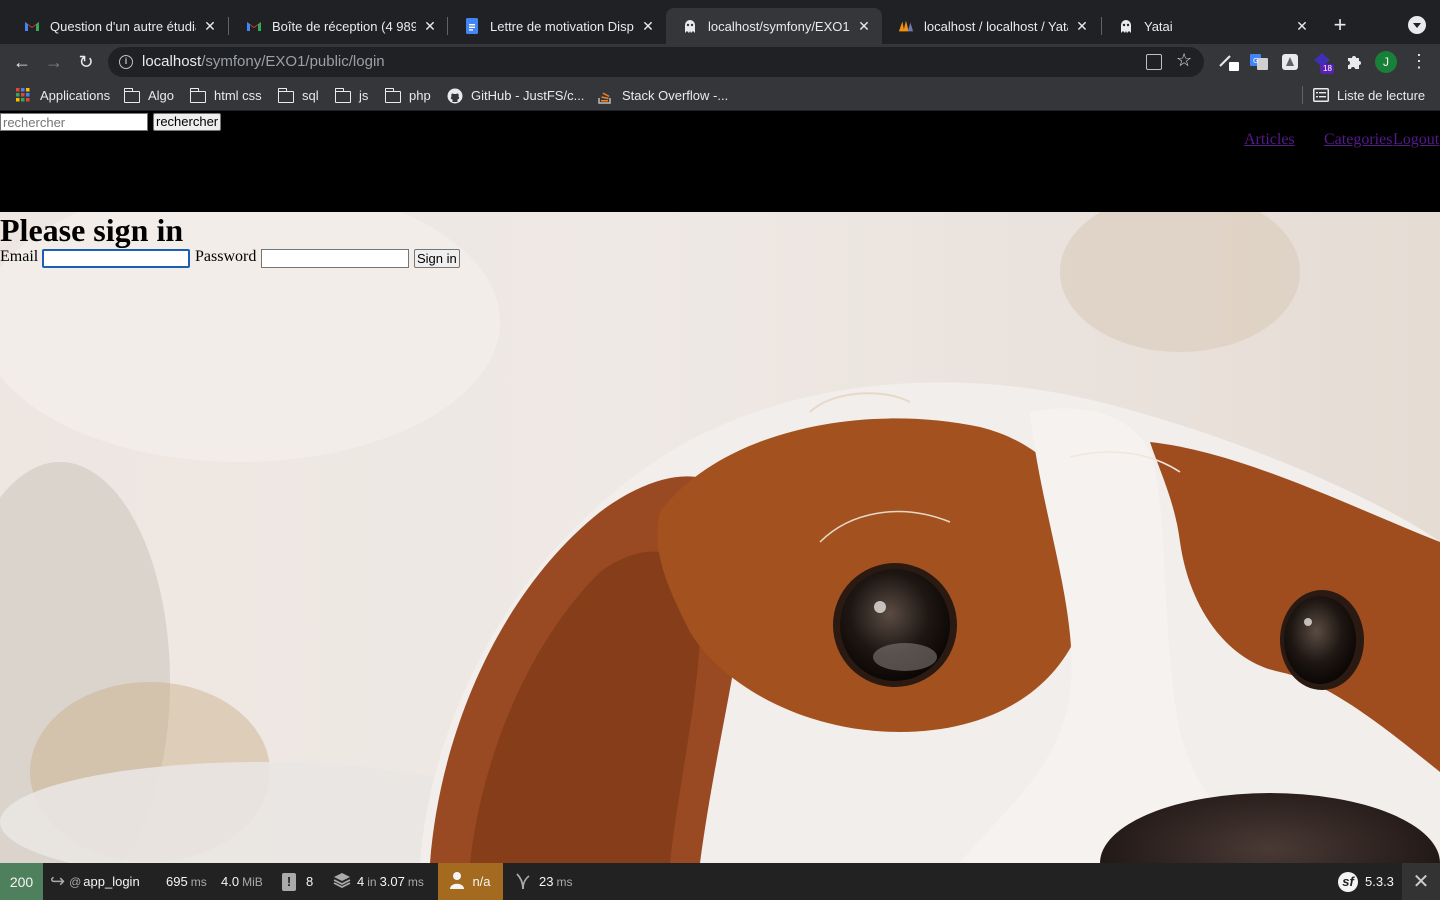 The width and height of the screenshot is (1440, 900). I want to click on symfony-version-panel: sf 5.3.3, so click(1366, 881).